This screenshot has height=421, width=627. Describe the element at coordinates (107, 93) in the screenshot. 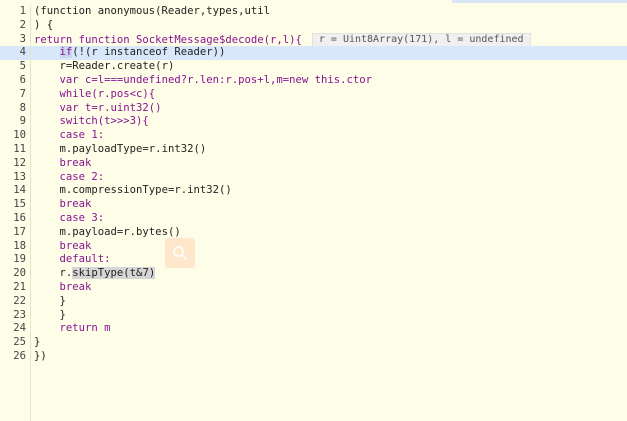

I see `code-text: while(r.pos<c){` at that location.